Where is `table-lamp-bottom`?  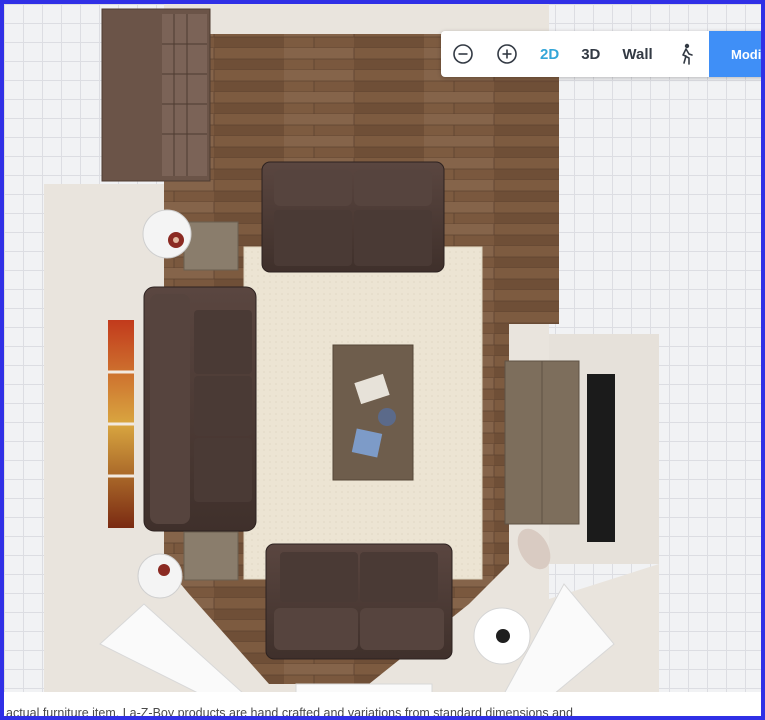 table-lamp-bottom is located at coordinates (160, 576).